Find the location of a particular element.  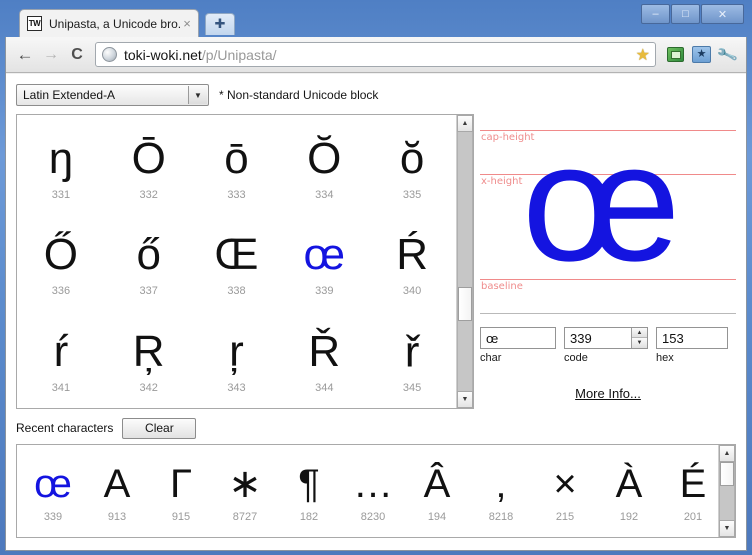

char-input: œ is located at coordinates (518, 338).